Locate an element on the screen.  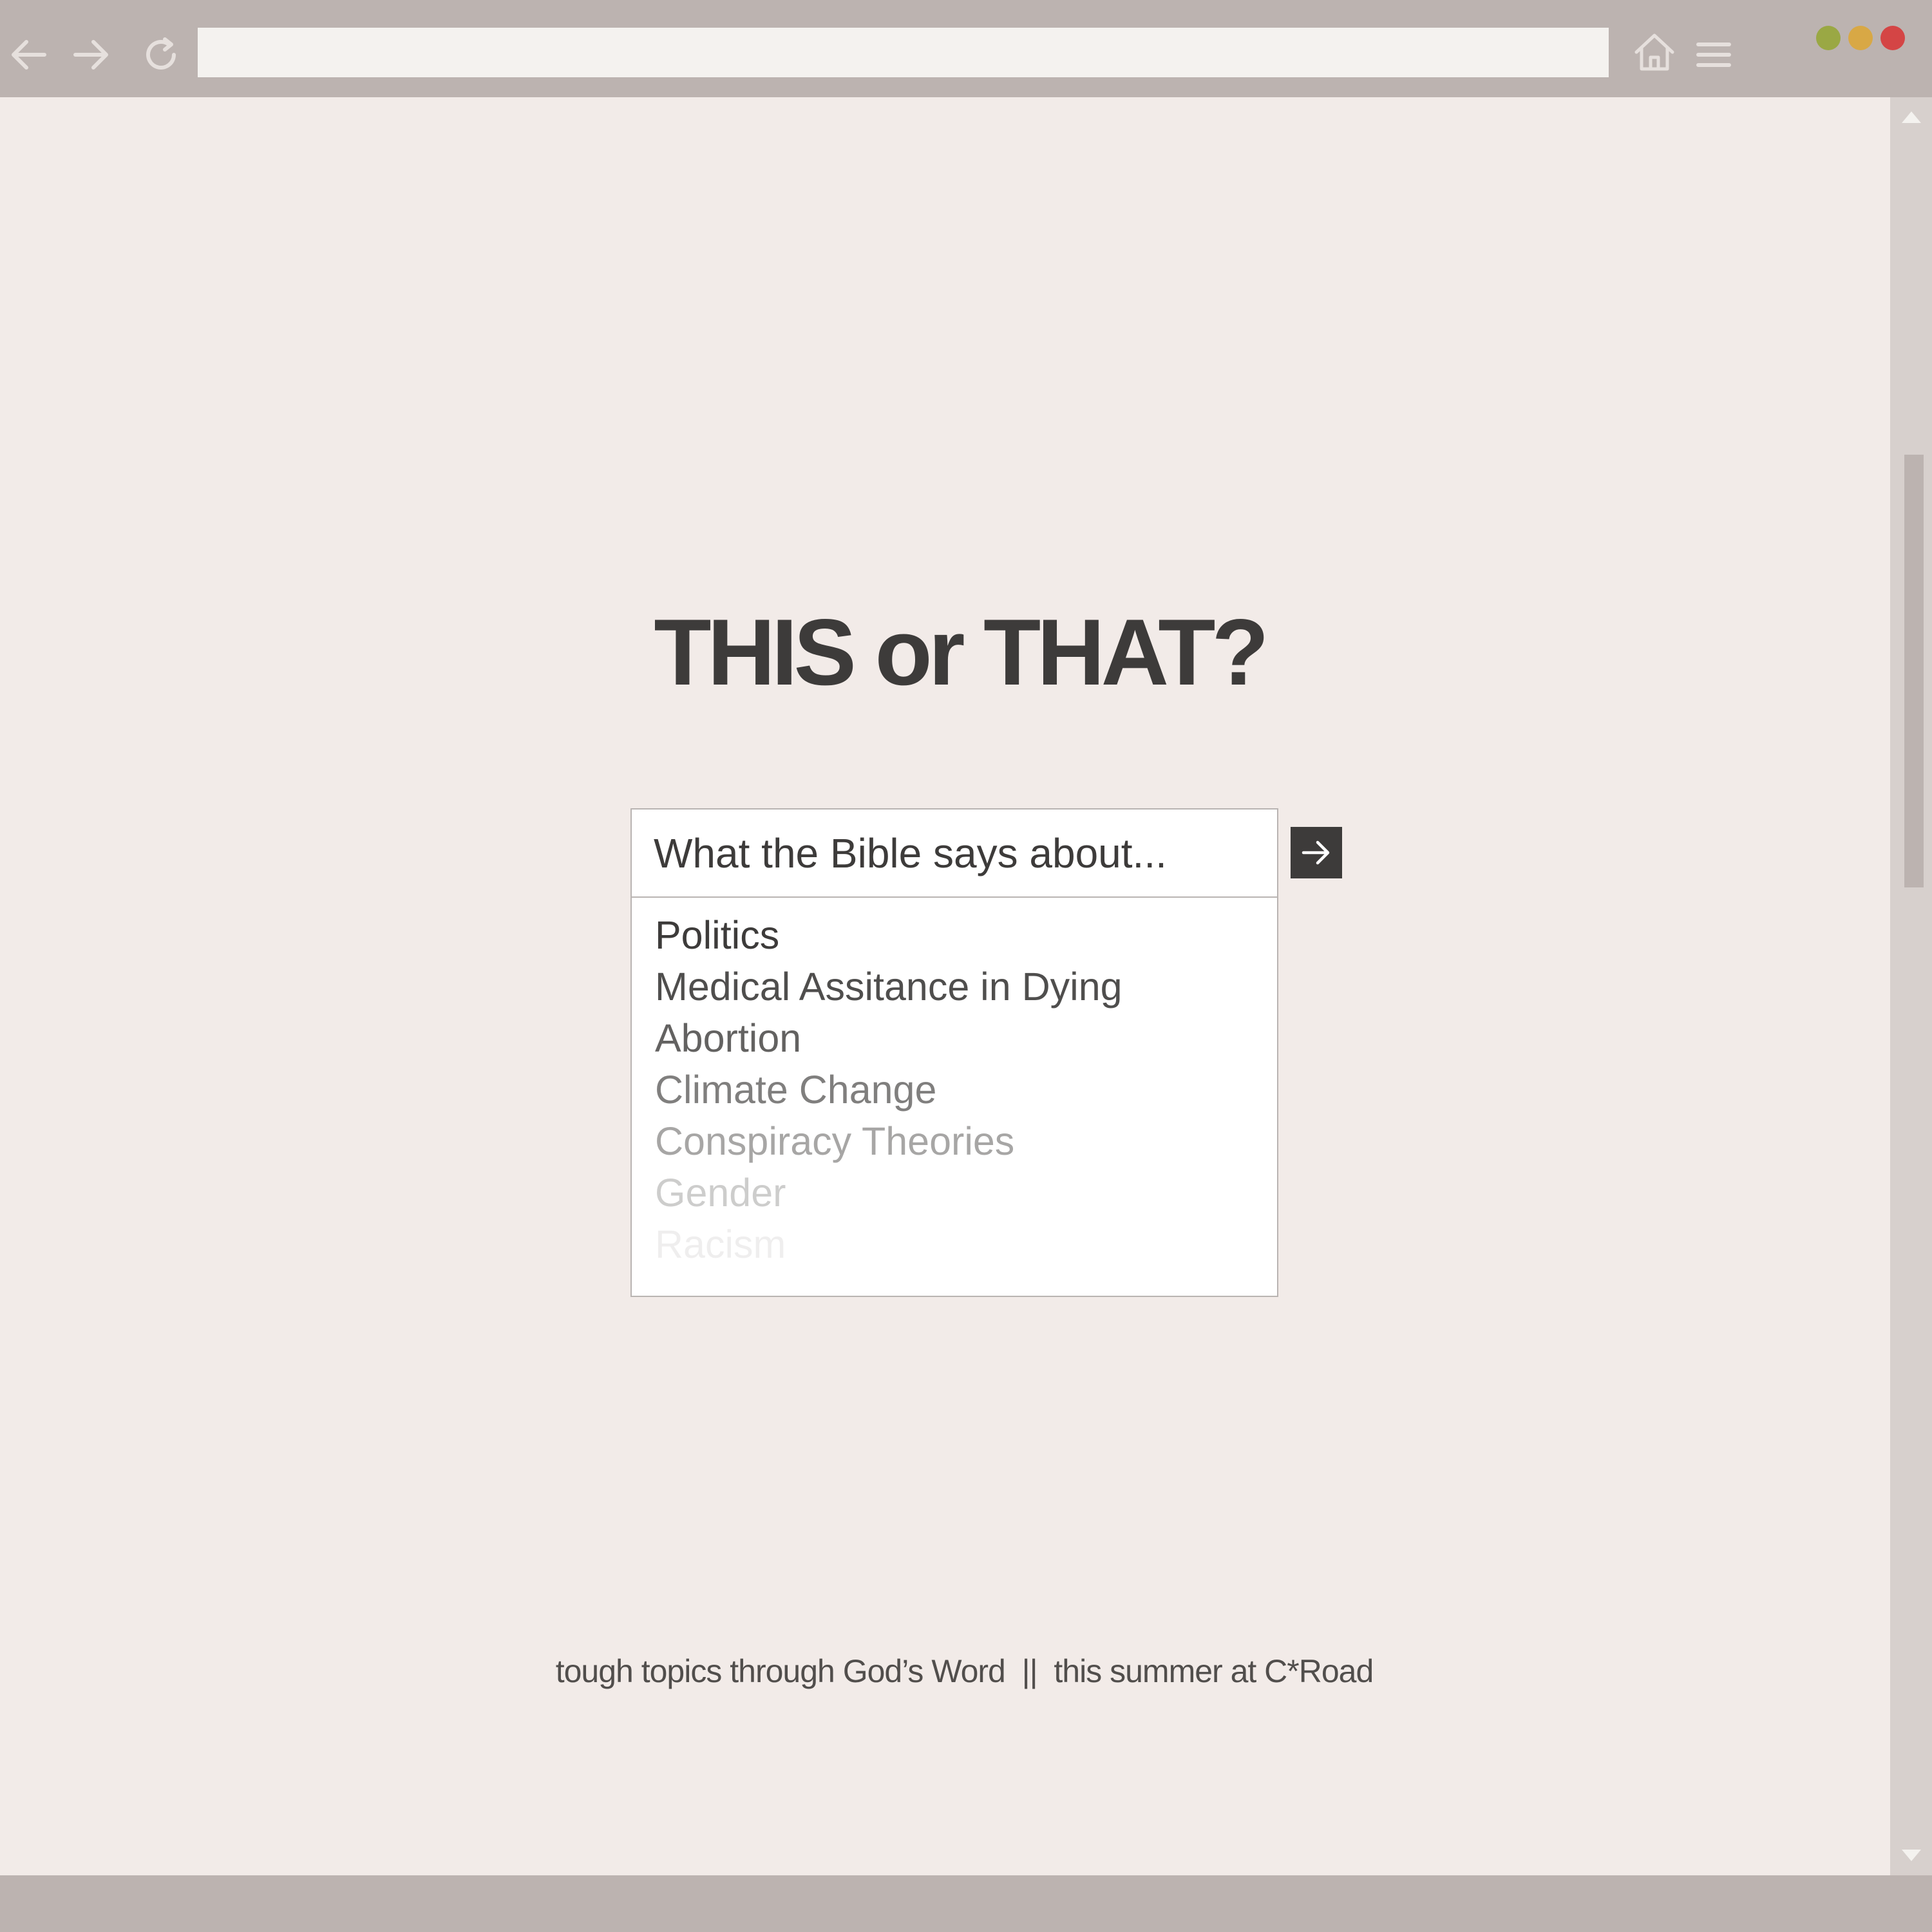
back-button is located at coordinates (29, 55).